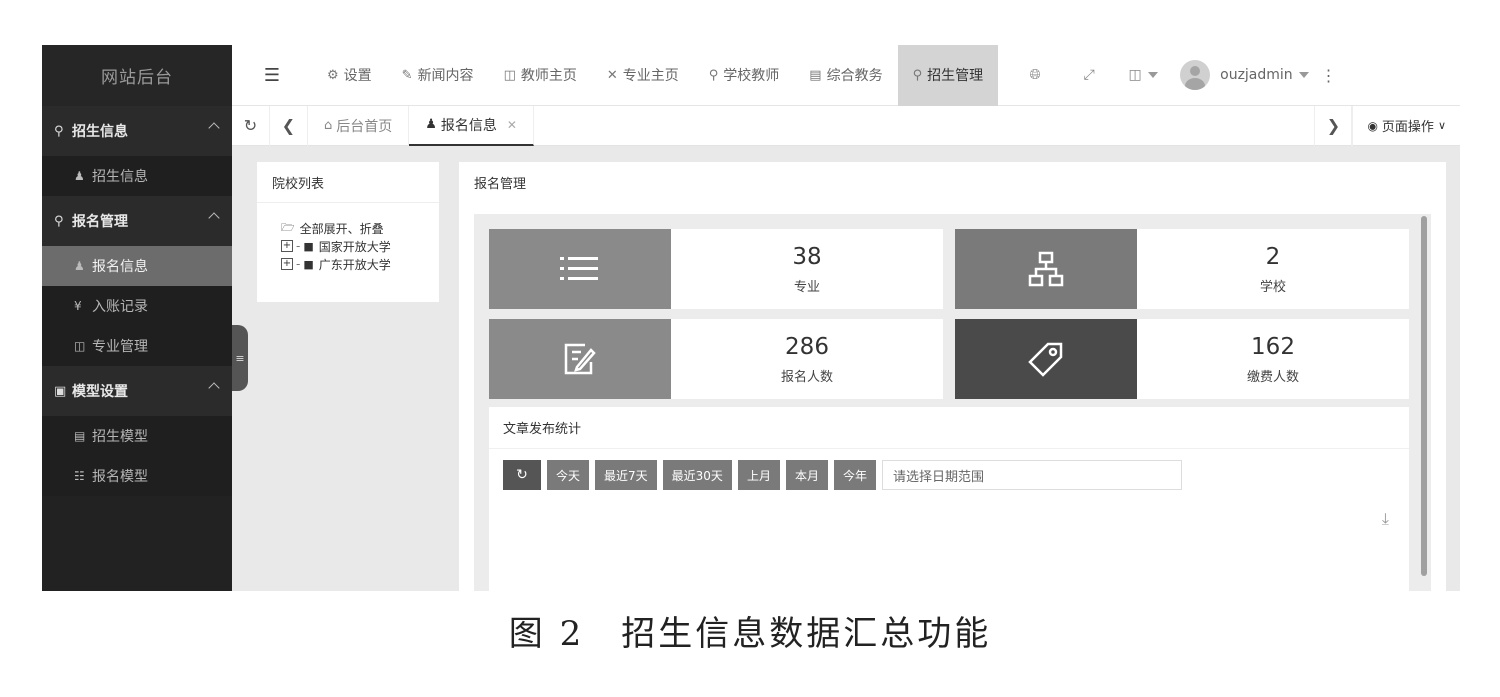  What do you see at coordinates (79, 176) in the screenshot?
I see `user-plus-icon: ♟` at bounding box center [79, 176].